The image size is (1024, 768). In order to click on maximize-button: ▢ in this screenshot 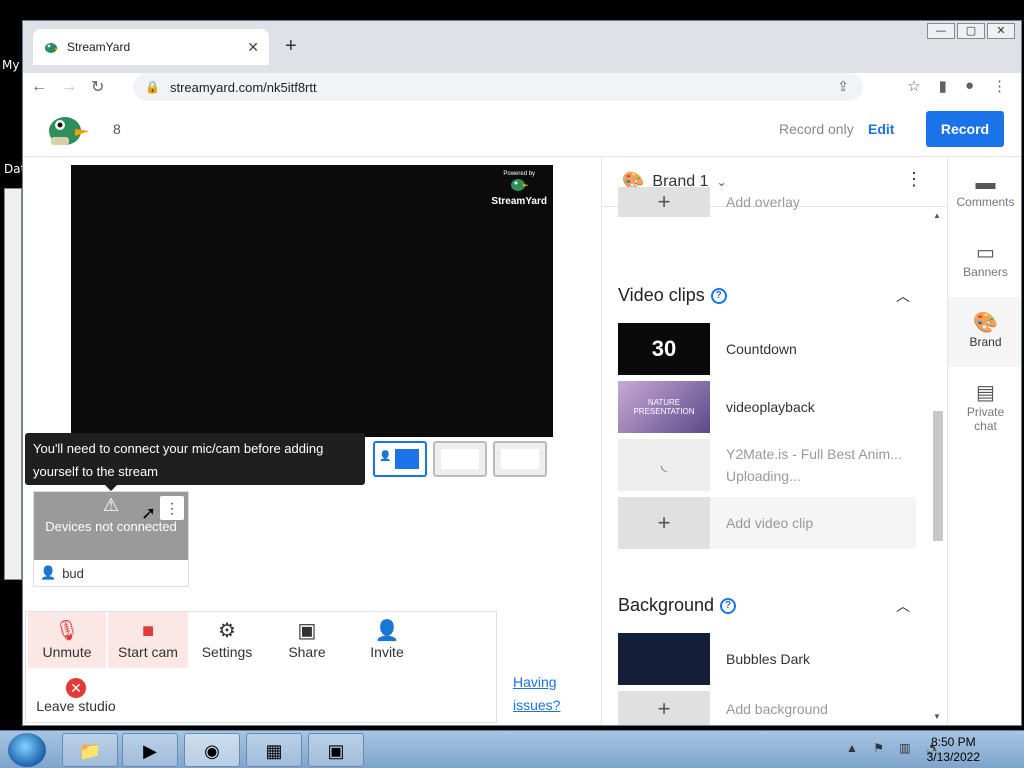, I will do `click(971, 31)`.